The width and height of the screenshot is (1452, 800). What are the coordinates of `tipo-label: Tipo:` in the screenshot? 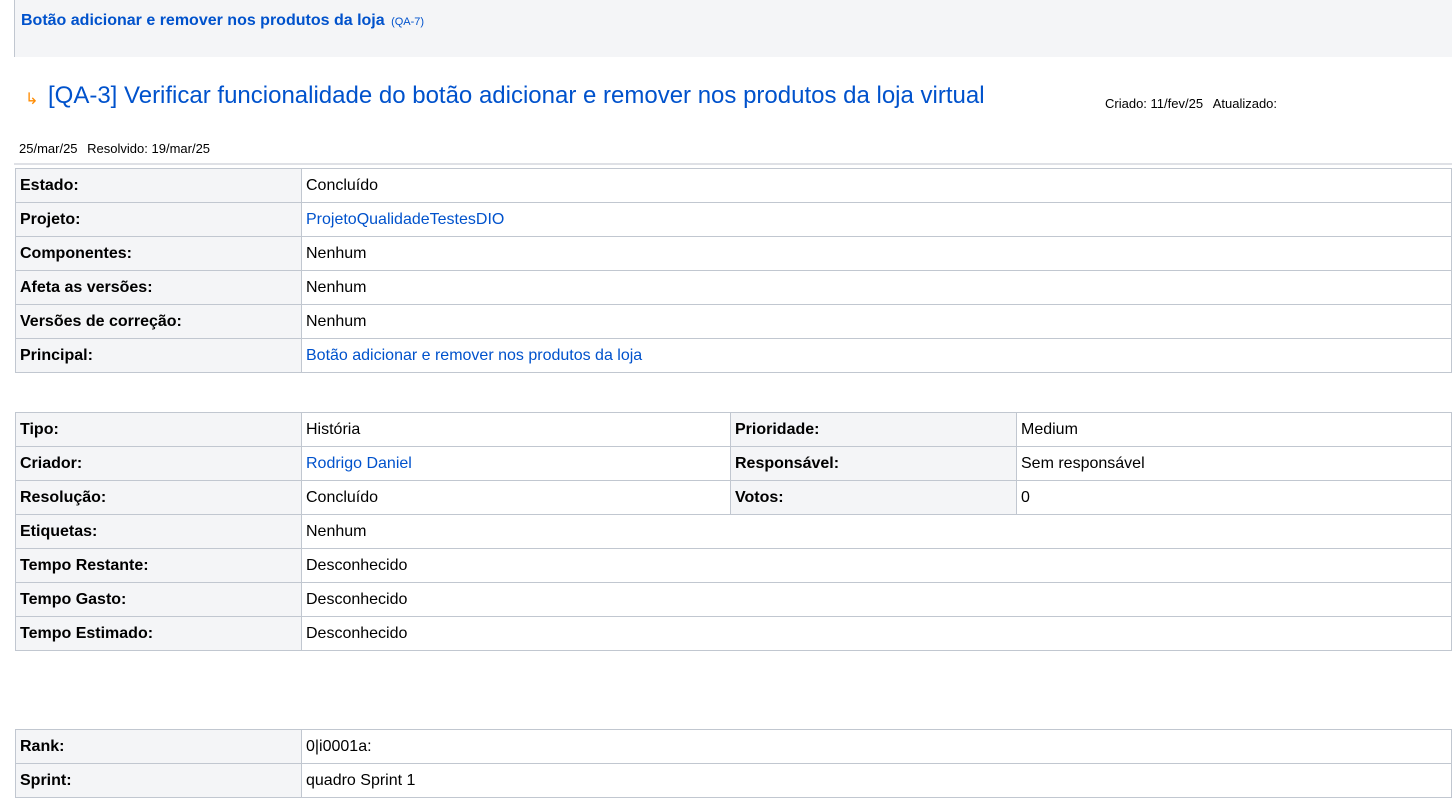 It's located at (158, 429).